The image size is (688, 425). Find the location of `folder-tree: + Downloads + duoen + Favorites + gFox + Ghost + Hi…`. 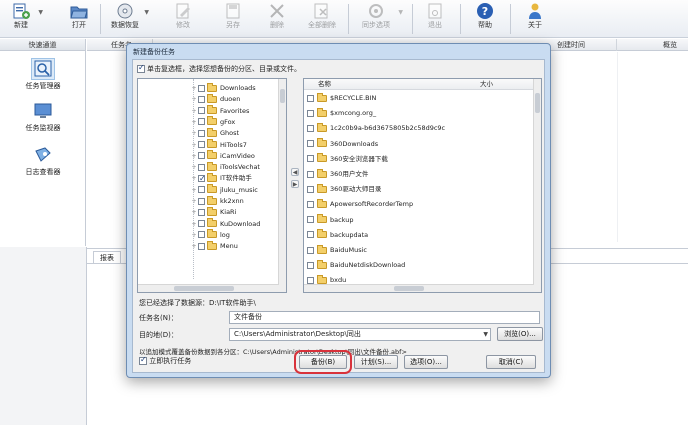

folder-tree: + Downloads + duoen + Favorites + gFox + Ghost + Hi… is located at coordinates (212, 185).